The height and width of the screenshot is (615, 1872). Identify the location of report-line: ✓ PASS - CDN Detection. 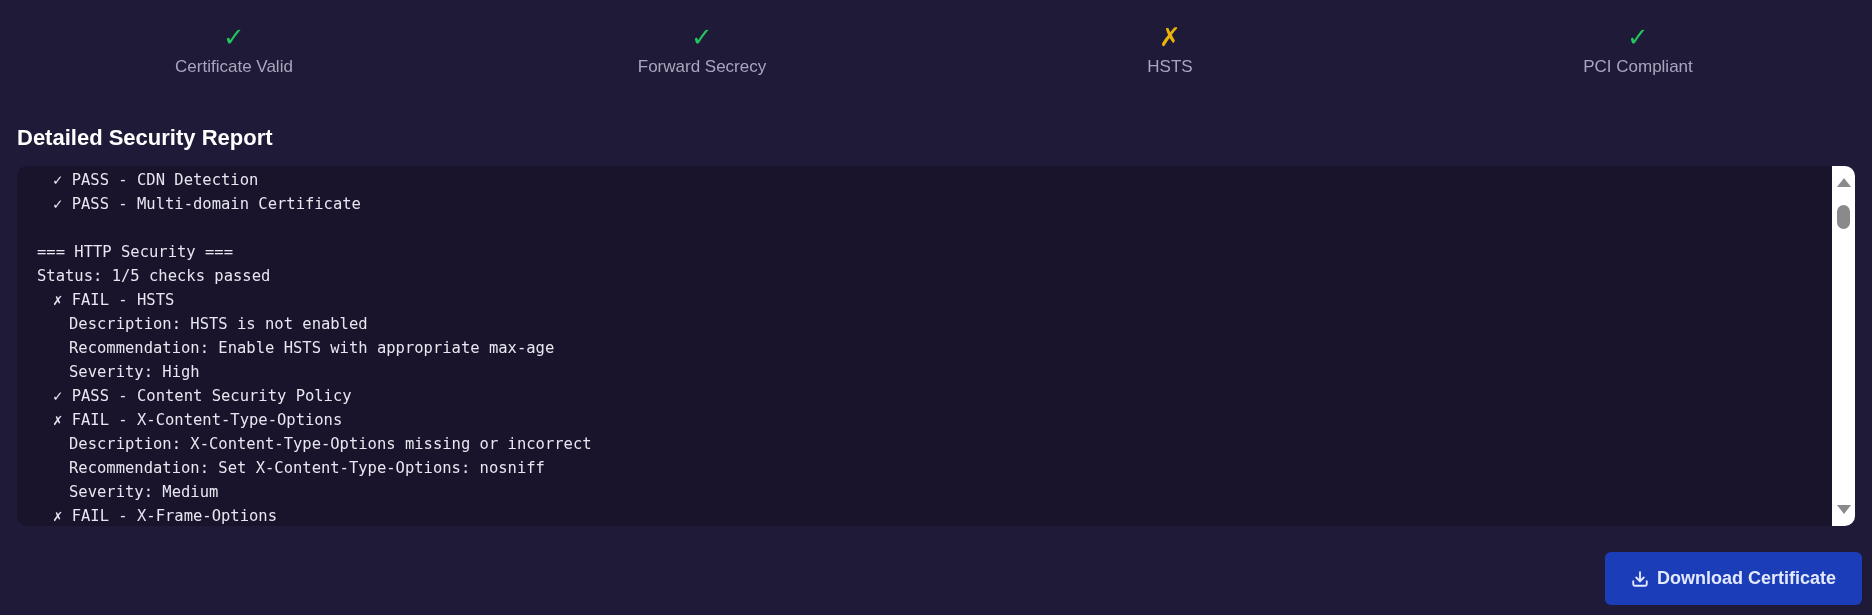
(156, 180).